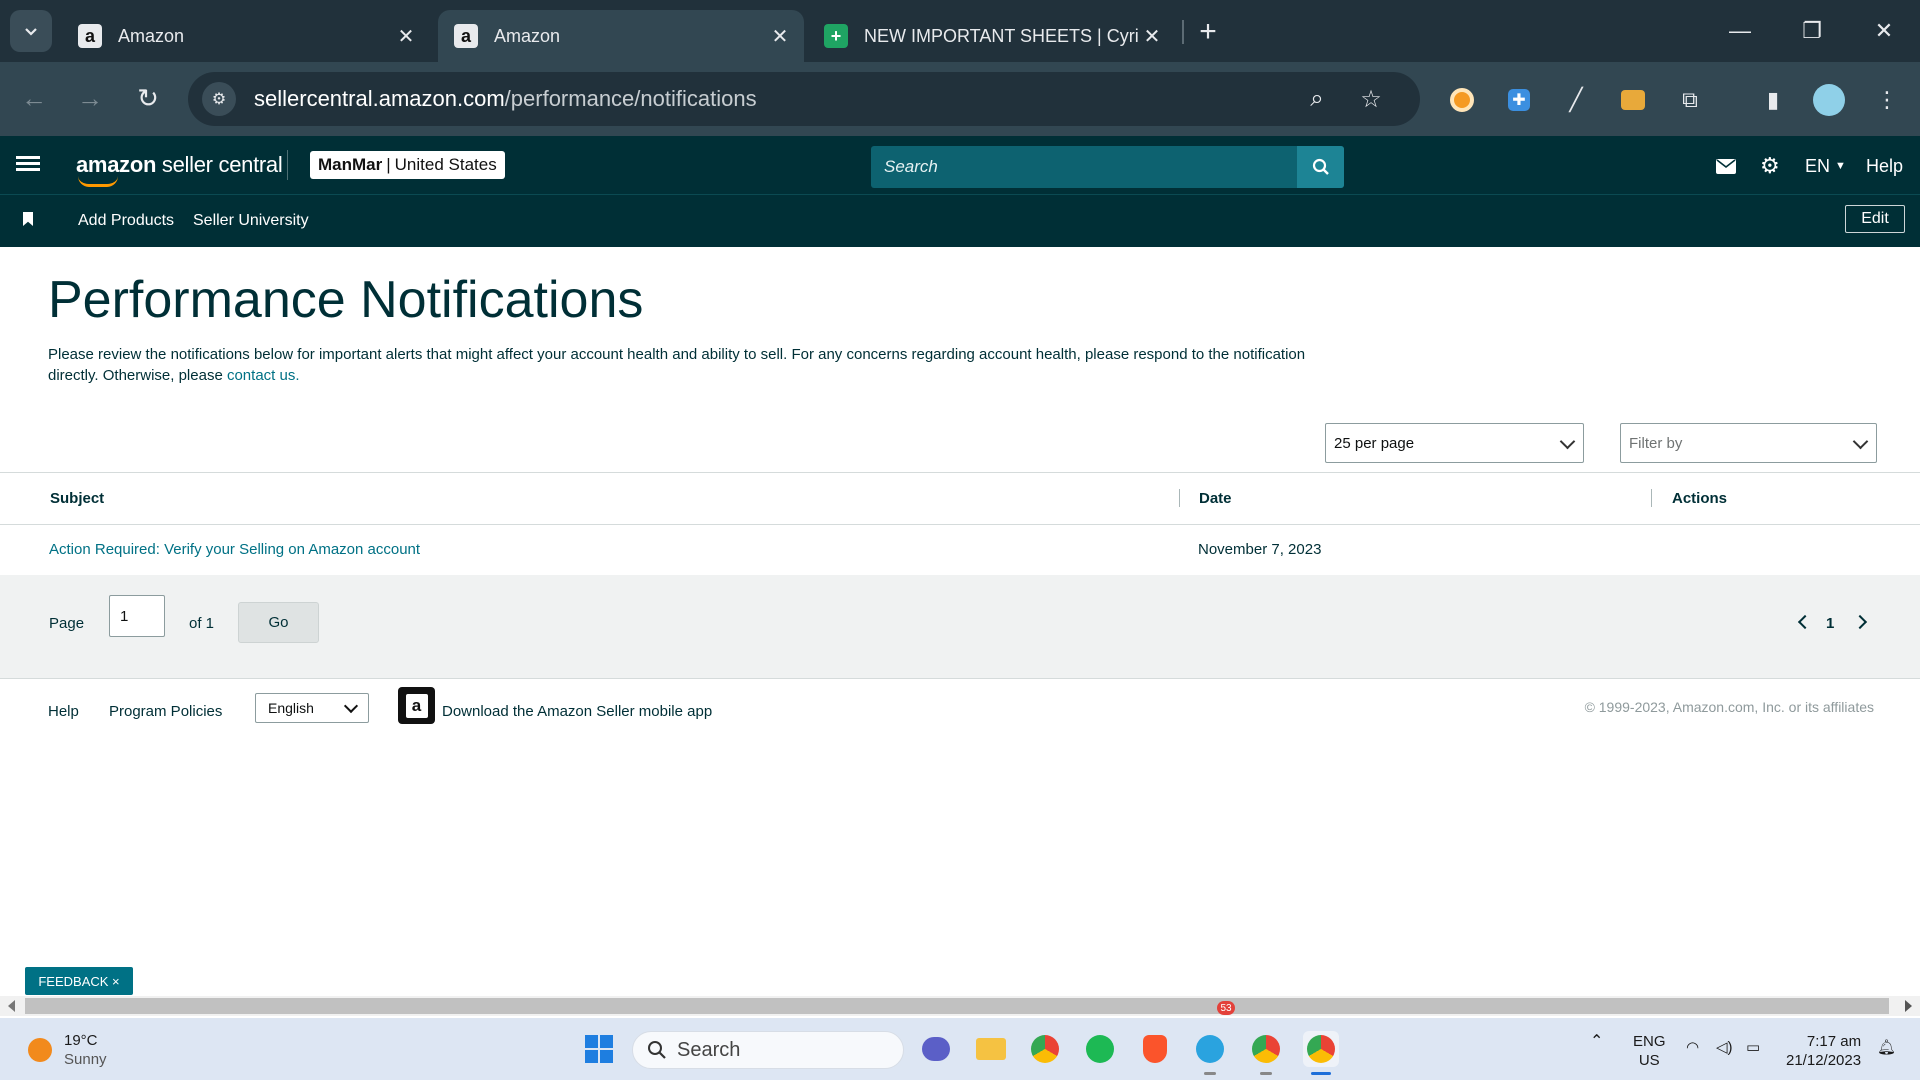  Describe the element at coordinates (219, 99) in the screenshot. I see `site-info-icon: ⚙` at that location.